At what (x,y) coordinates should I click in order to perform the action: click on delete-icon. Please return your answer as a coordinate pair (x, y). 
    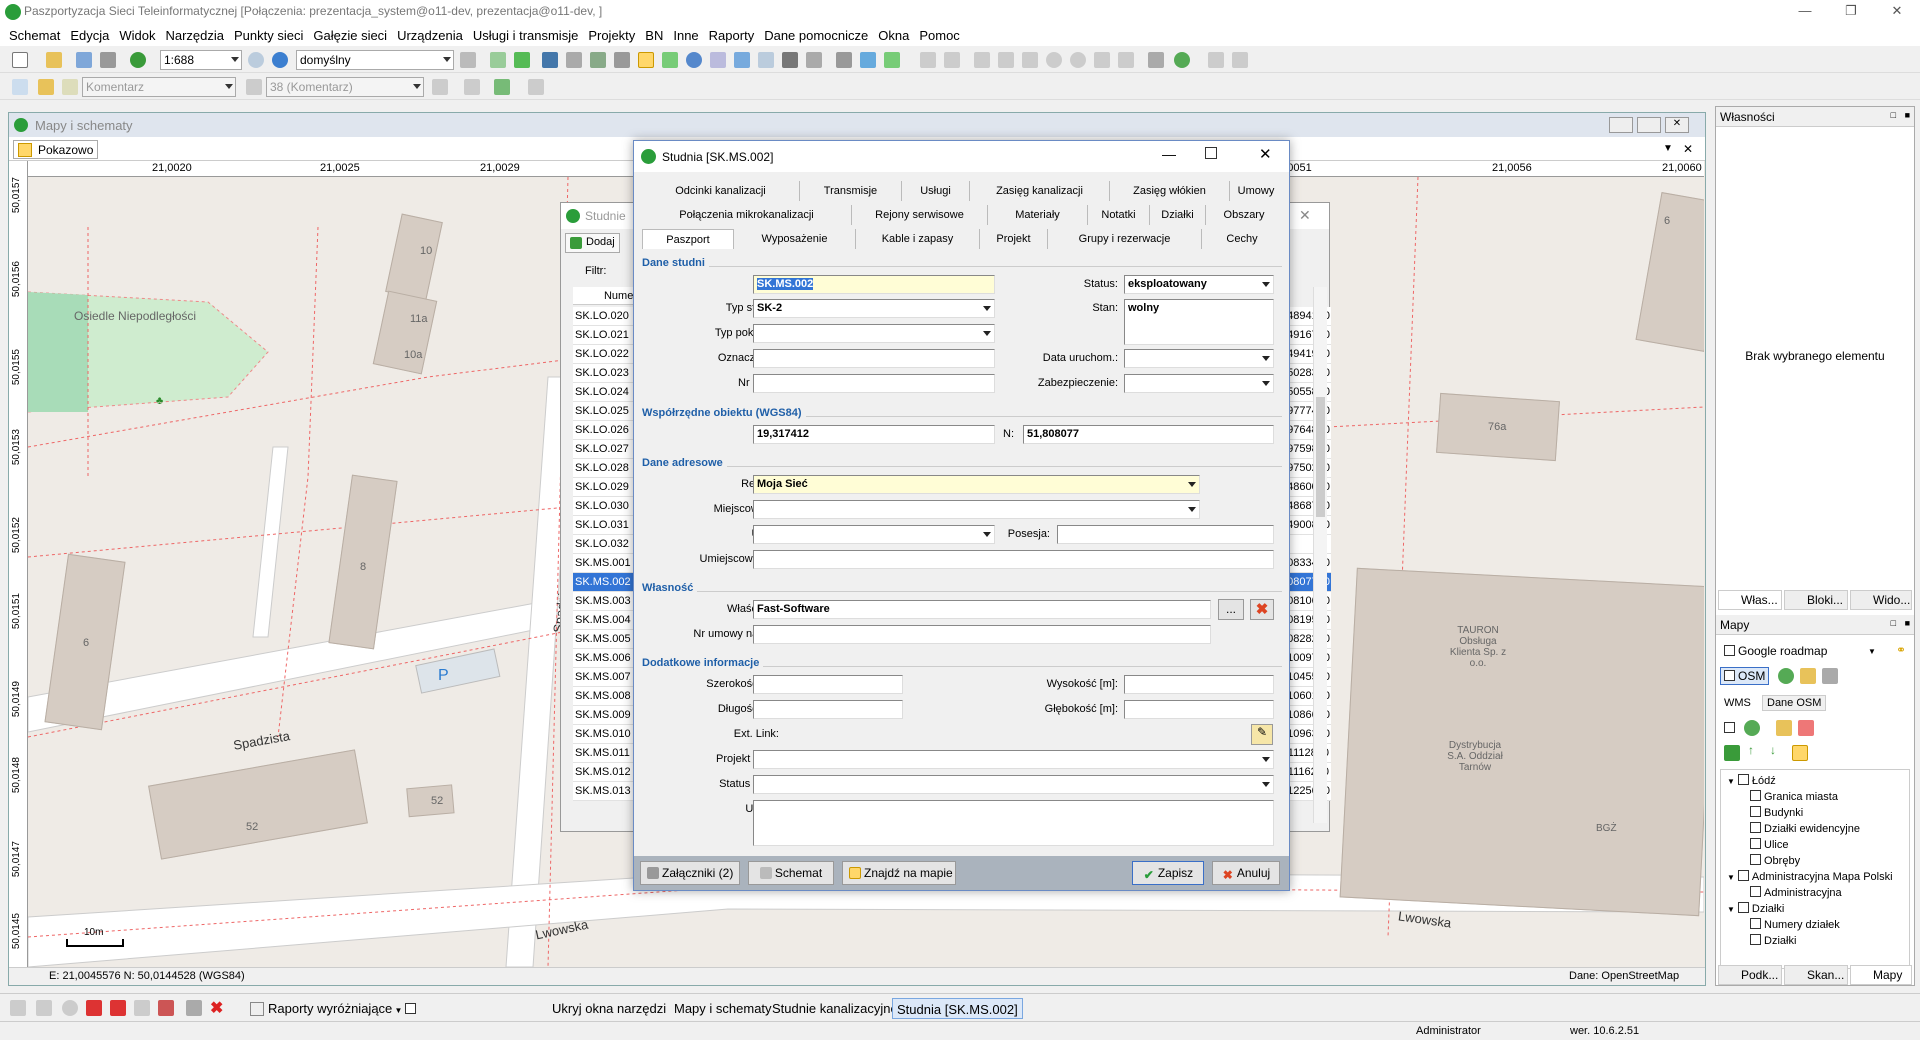
    Looking at the image, I should click on (536, 87).